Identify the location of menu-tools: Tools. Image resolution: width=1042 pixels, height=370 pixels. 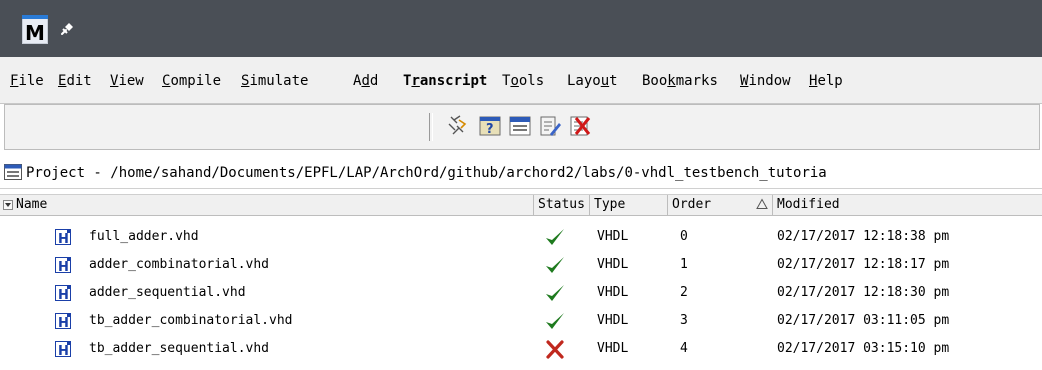
(523, 81).